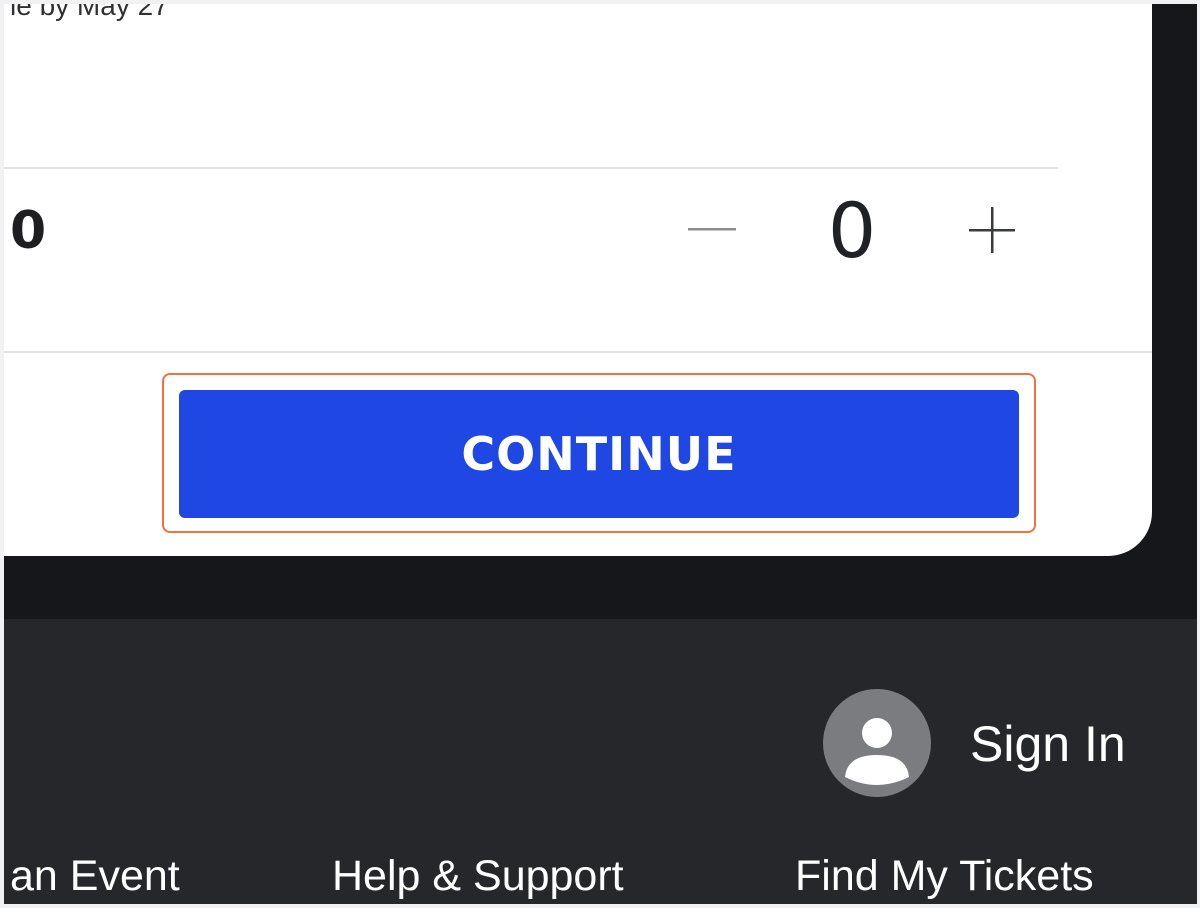  Describe the element at coordinates (95, 876) in the screenshot. I see `footer-link-event: an Event` at that location.